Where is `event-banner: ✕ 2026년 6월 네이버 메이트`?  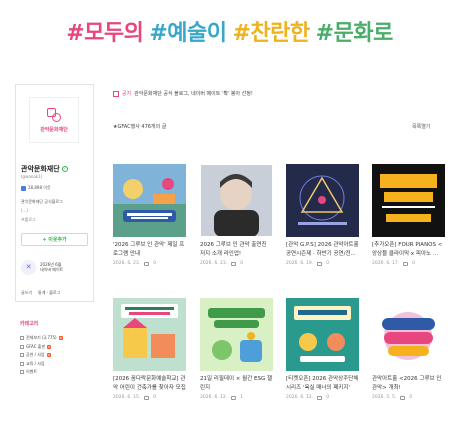
event-banner: ✕ 2026년 6월 네이버 메이트 is located at coordinates (54, 267).